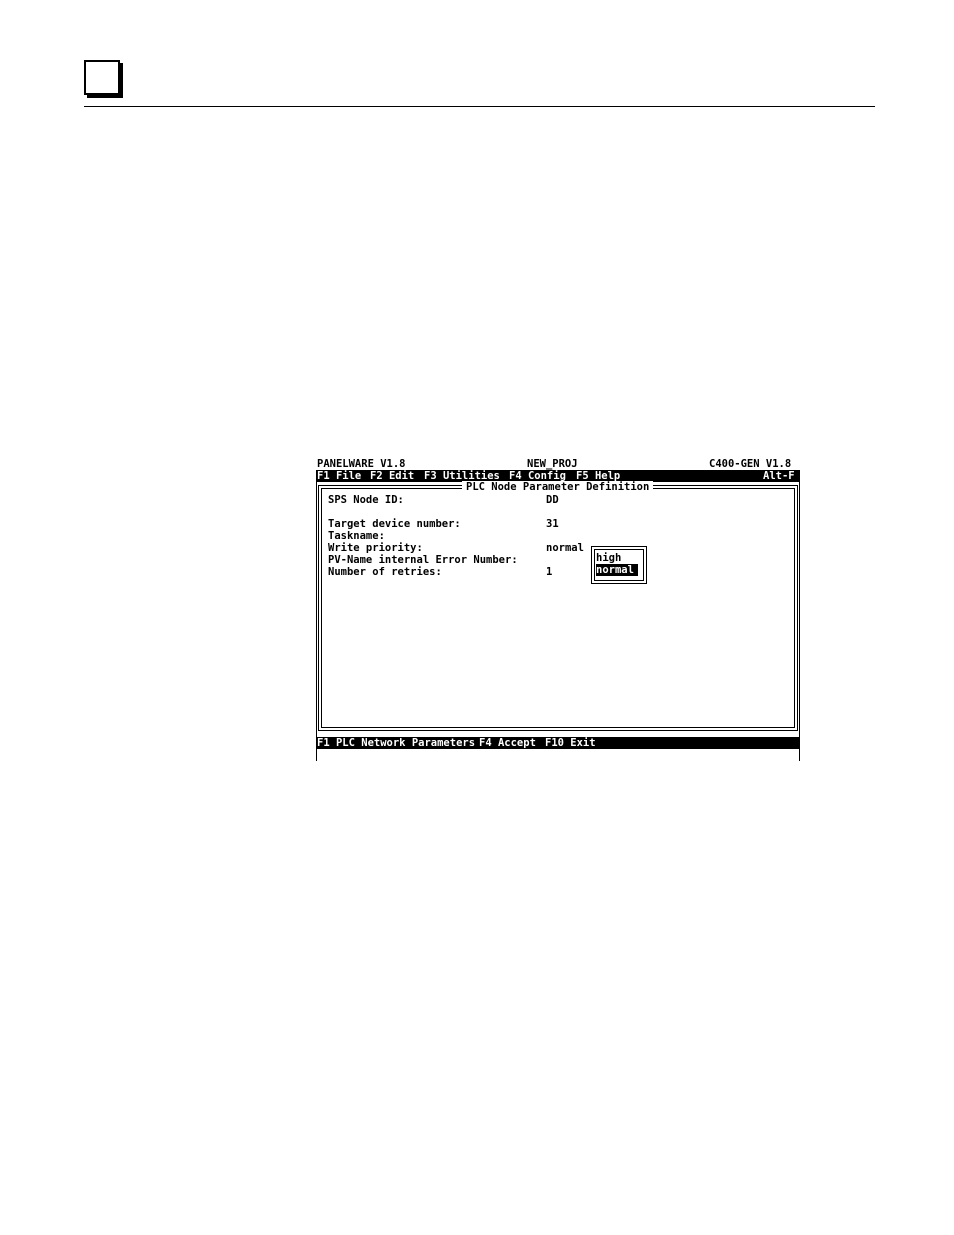 This screenshot has width=954, height=1235. What do you see at coordinates (396, 743) in the screenshot?
I see `key-plc-network-parameters: F1 PLC Network Parameters` at bounding box center [396, 743].